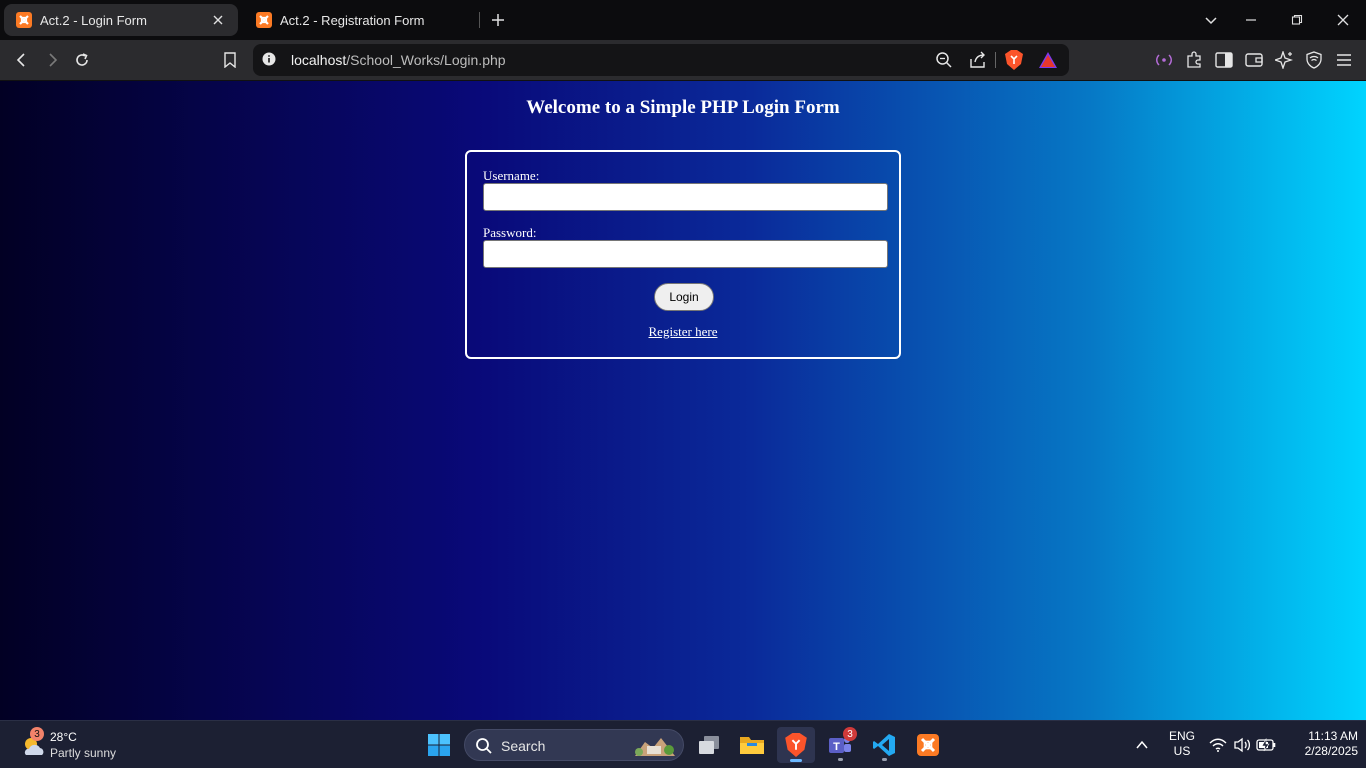  Describe the element at coordinates (684, 297) in the screenshot. I see `login-button: Login` at that location.